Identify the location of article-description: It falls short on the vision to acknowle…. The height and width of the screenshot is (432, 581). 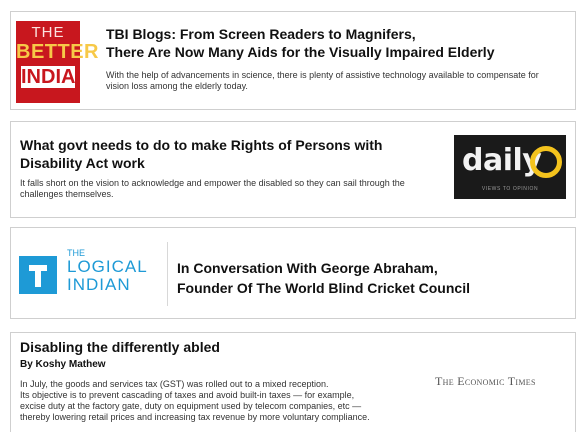
(212, 188).